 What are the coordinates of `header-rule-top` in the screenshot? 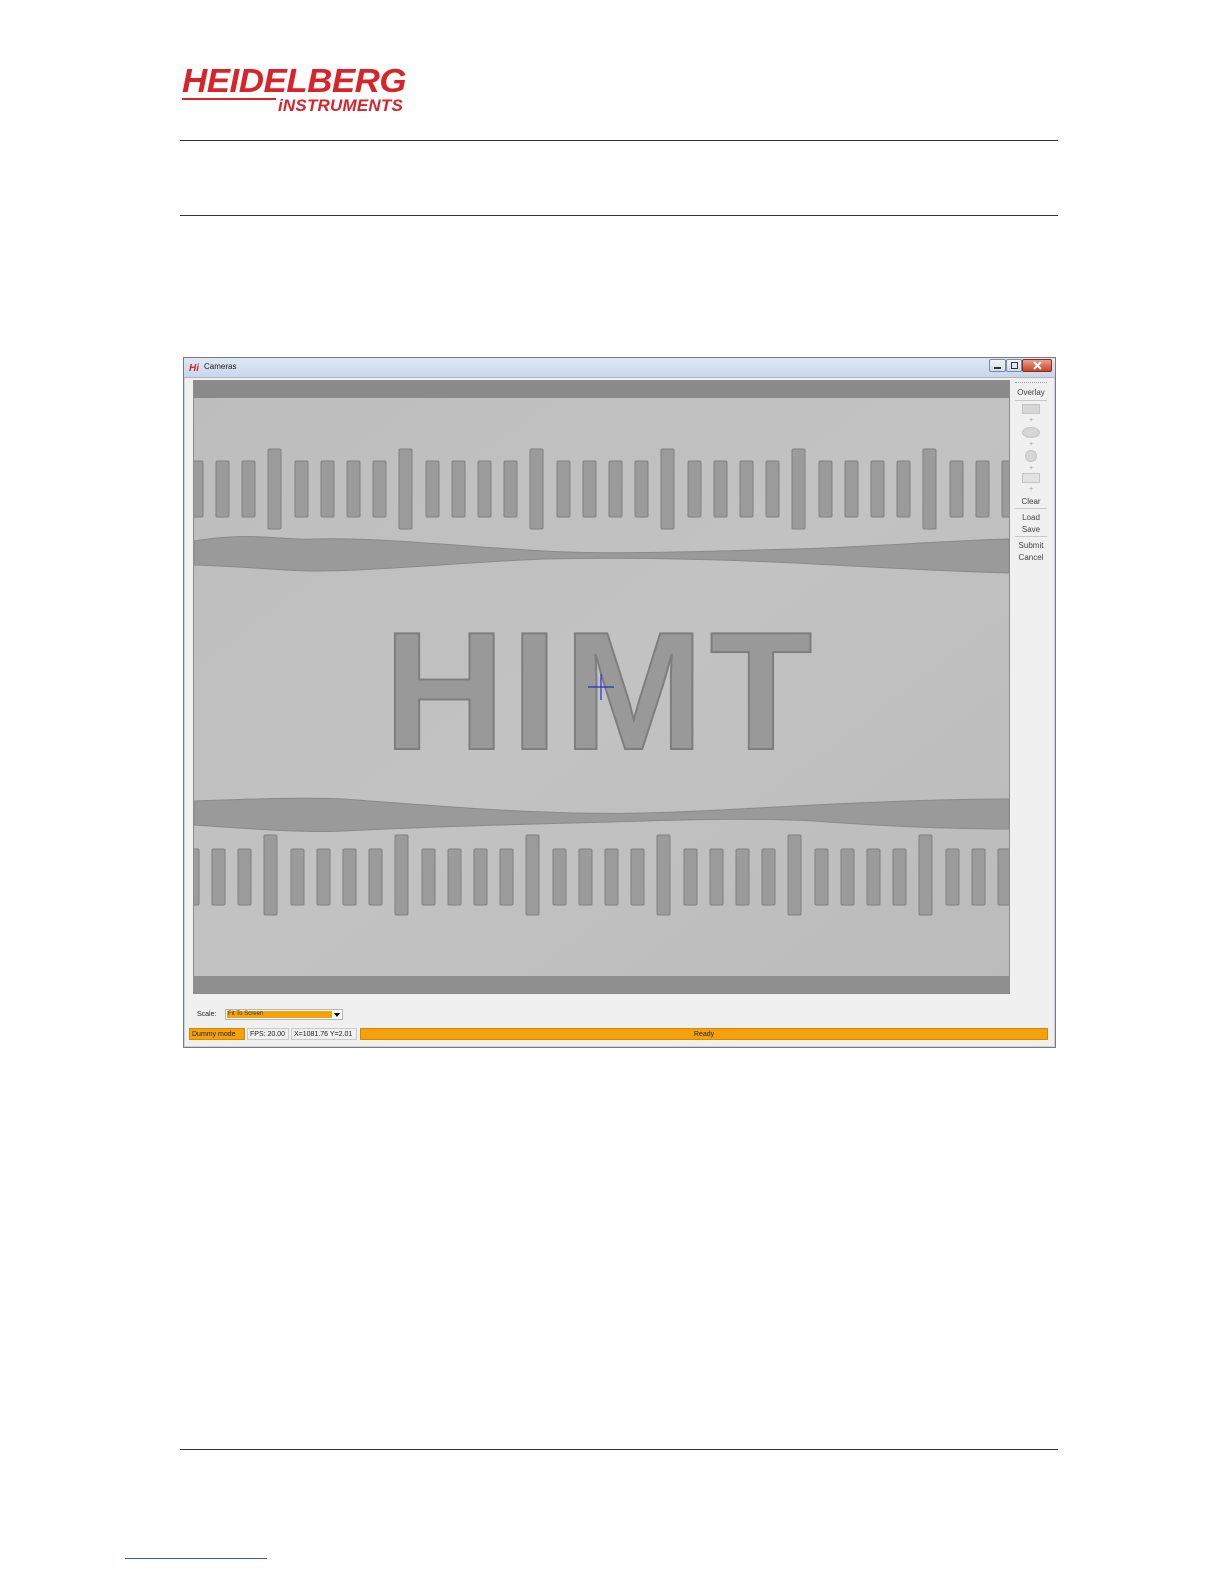 It's located at (619, 140).